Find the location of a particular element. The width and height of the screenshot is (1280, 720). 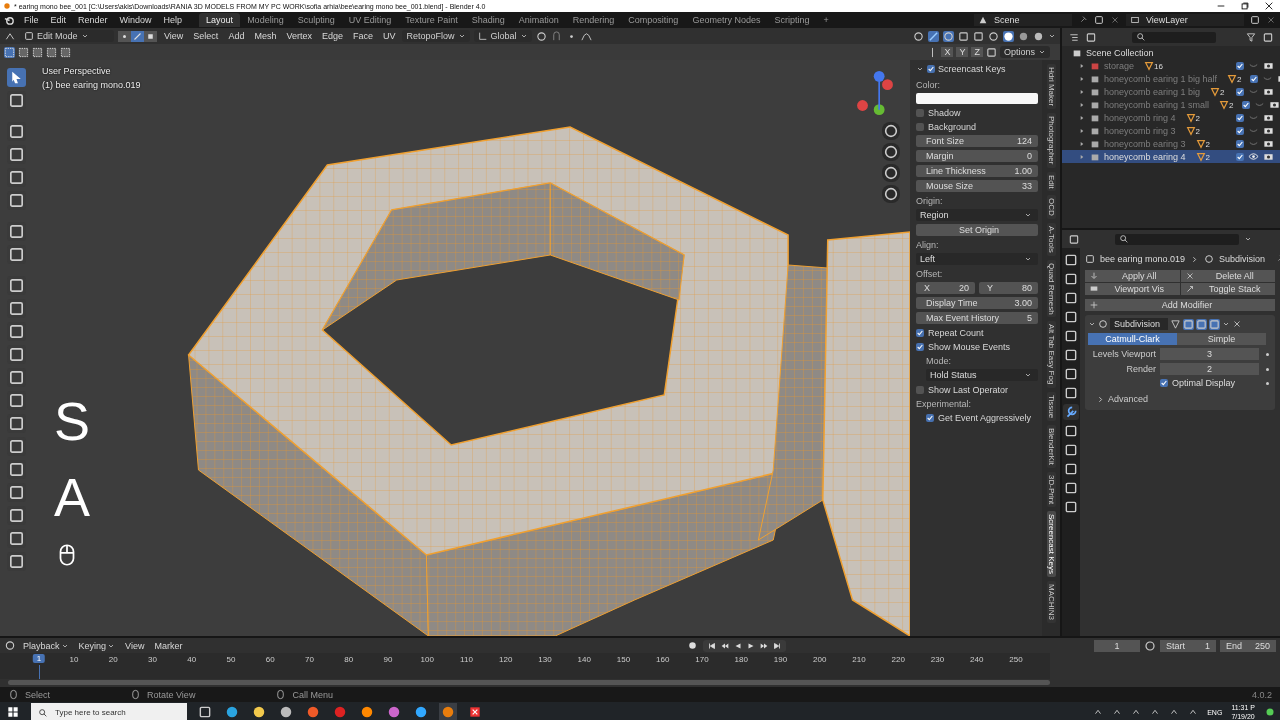

axis-toggle: X is located at coordinates (947, 52).